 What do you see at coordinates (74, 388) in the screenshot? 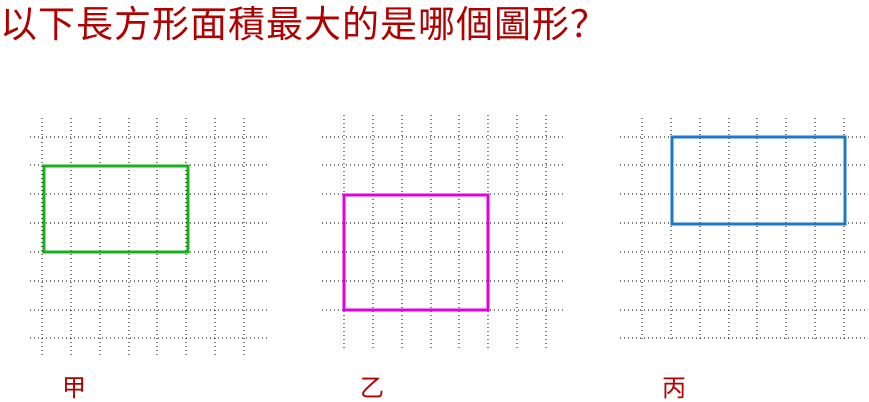
I see `label-jia: 甲` at bounding box center [74, 388].